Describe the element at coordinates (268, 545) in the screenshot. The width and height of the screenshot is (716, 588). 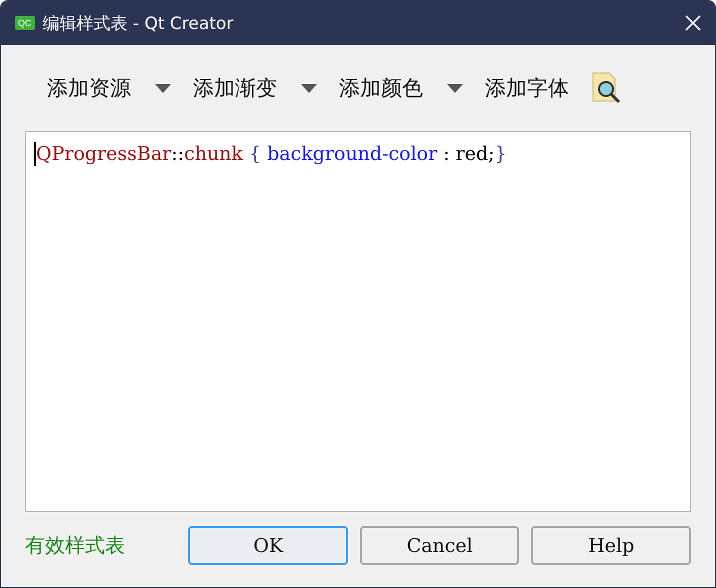
I see `dialog-button: OK` at that location.